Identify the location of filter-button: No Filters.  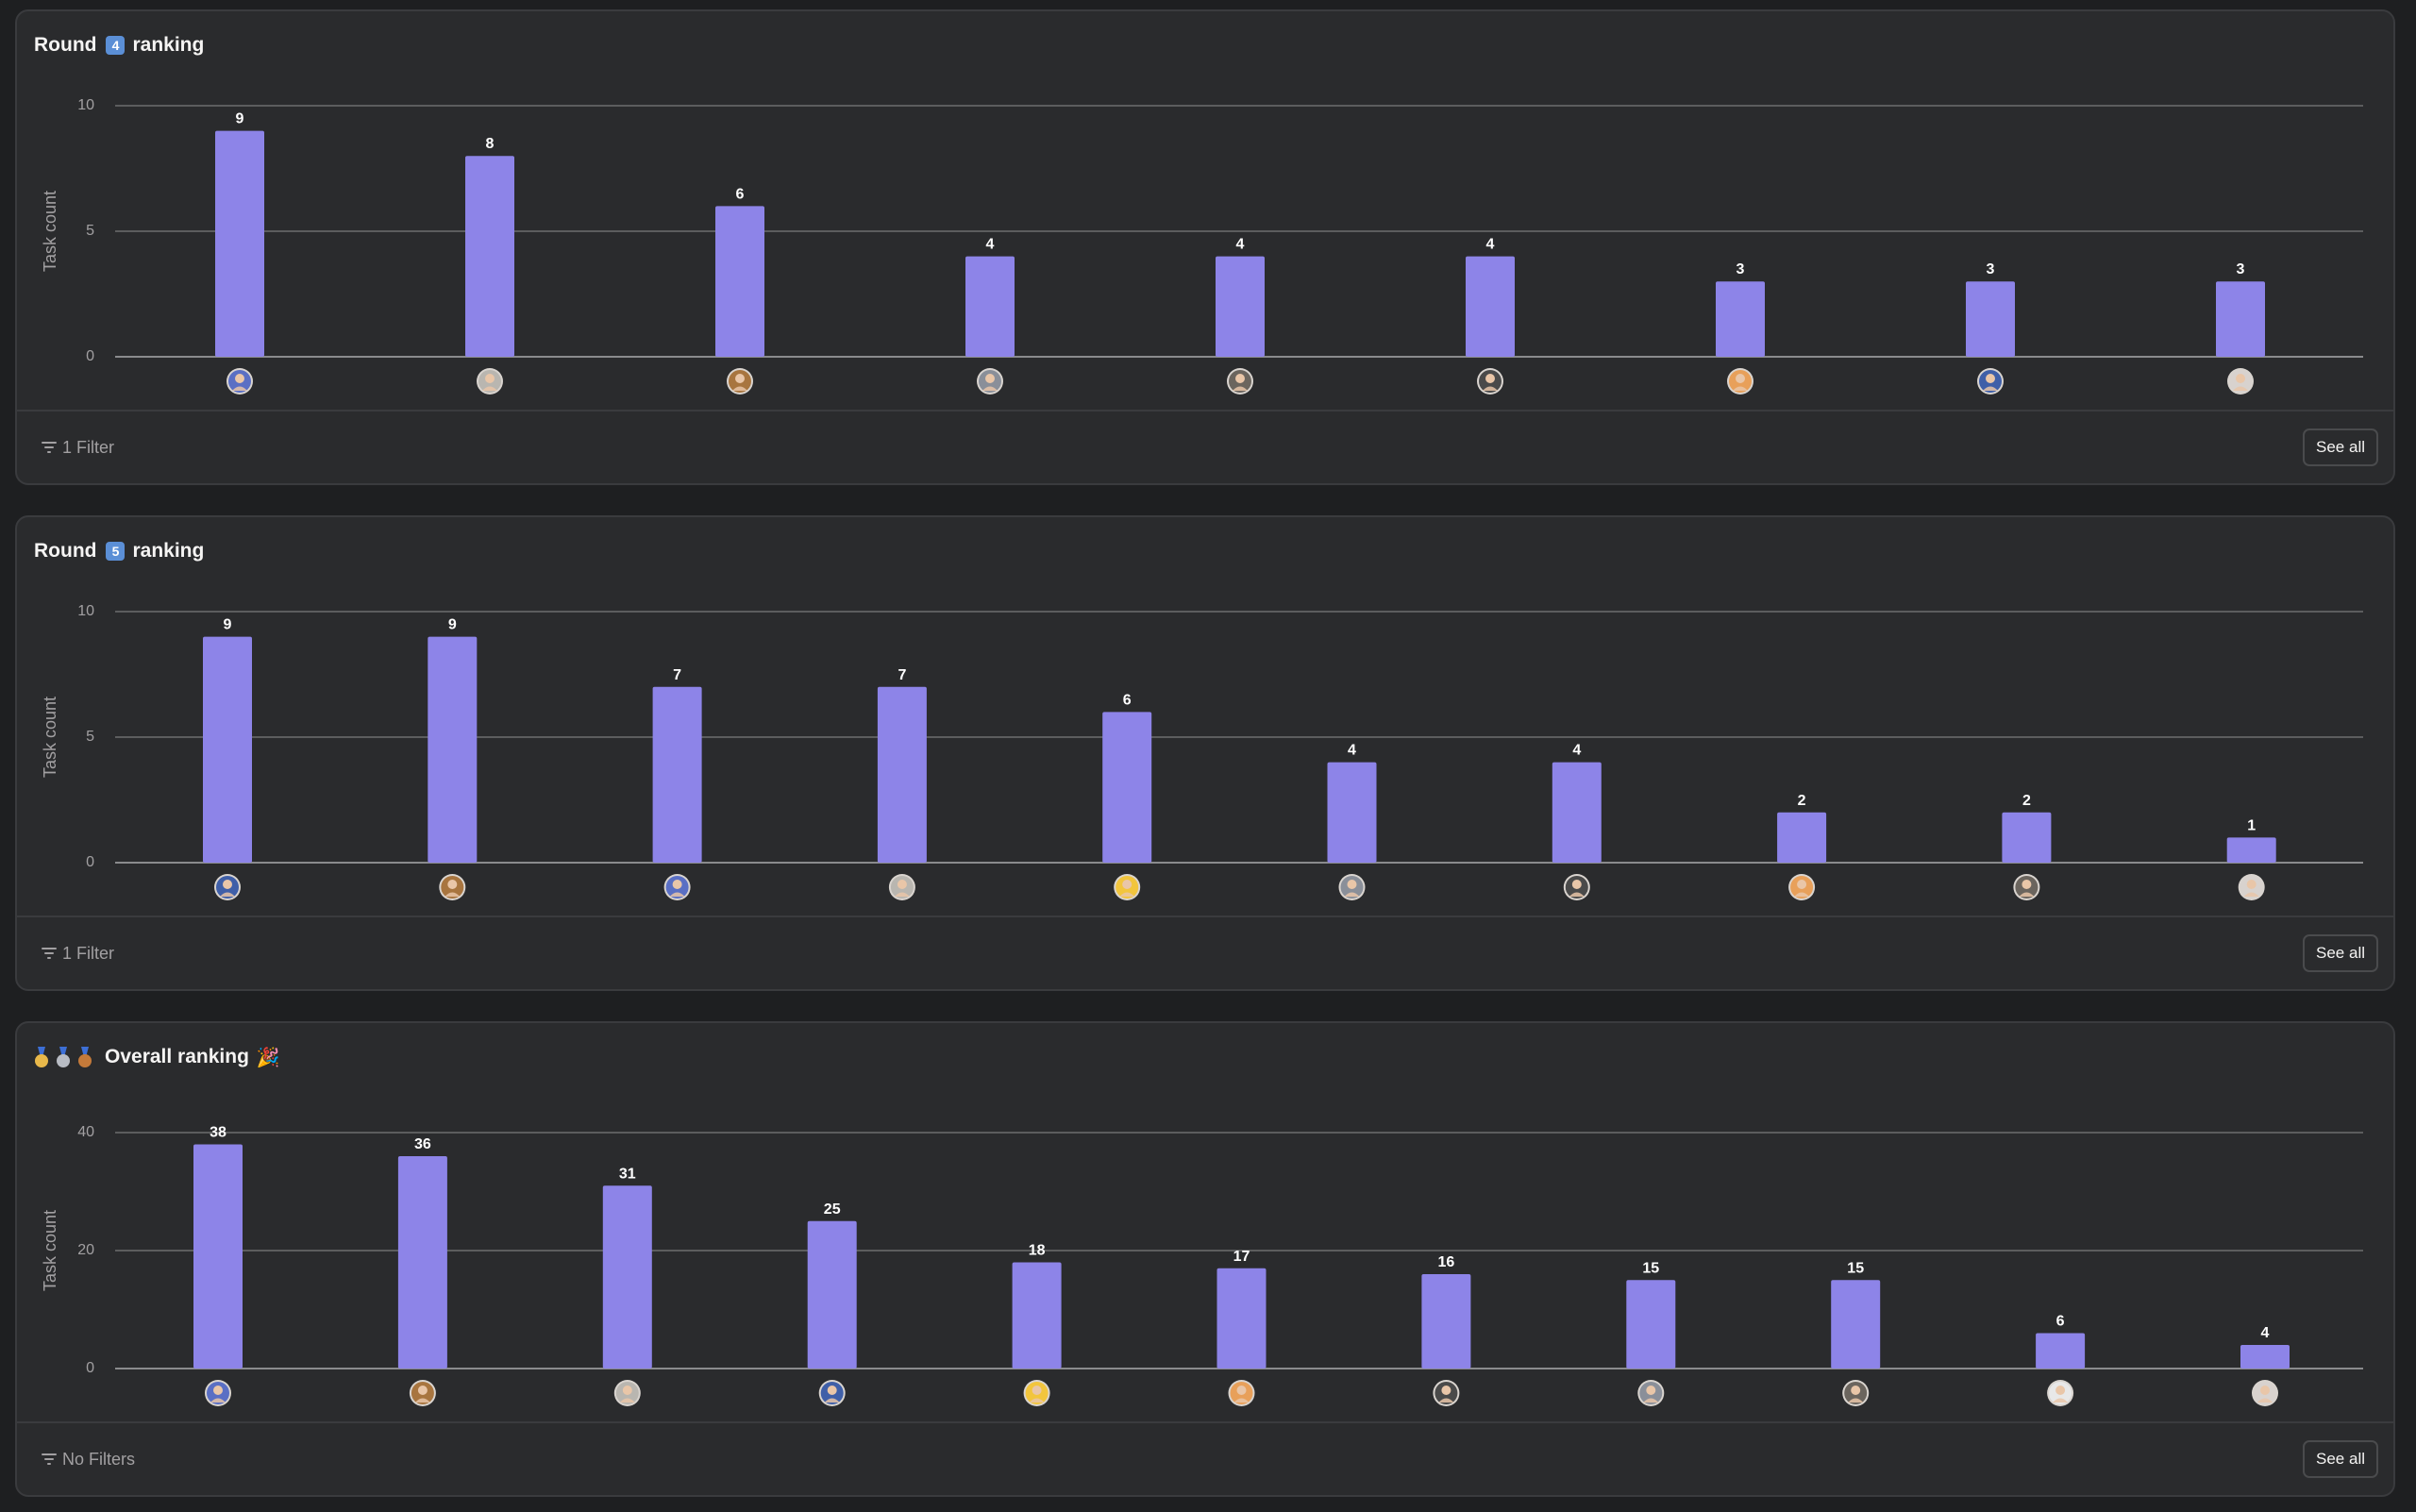
(88, 1459).